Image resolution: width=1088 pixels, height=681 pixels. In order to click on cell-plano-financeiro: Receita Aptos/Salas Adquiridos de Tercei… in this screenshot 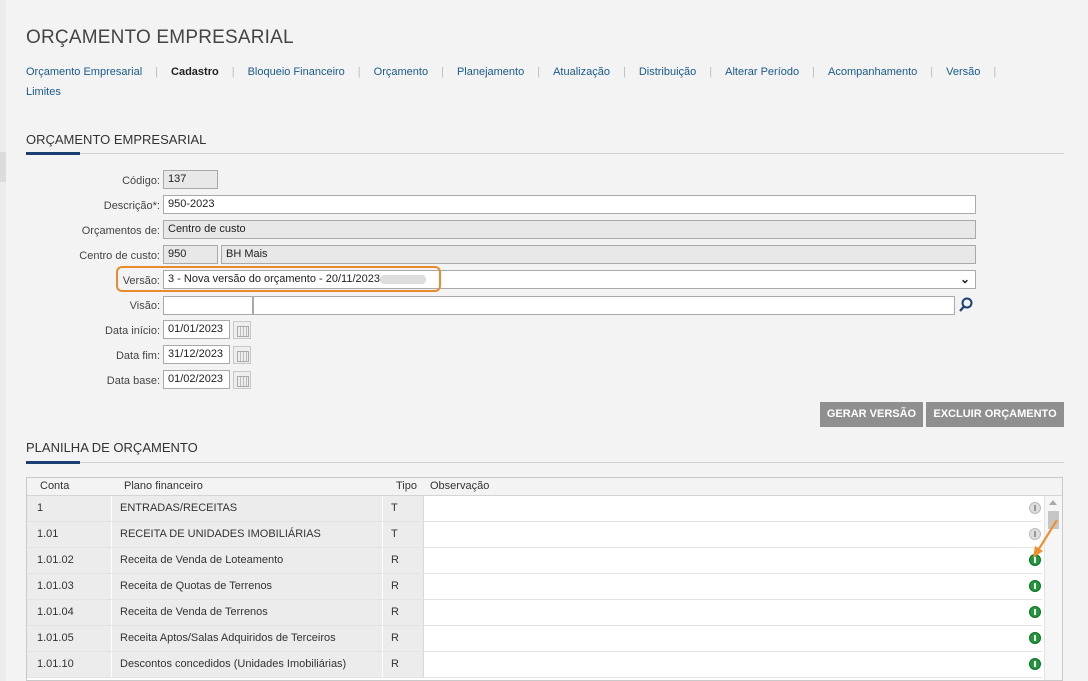, I will do `click(246, 638)`.